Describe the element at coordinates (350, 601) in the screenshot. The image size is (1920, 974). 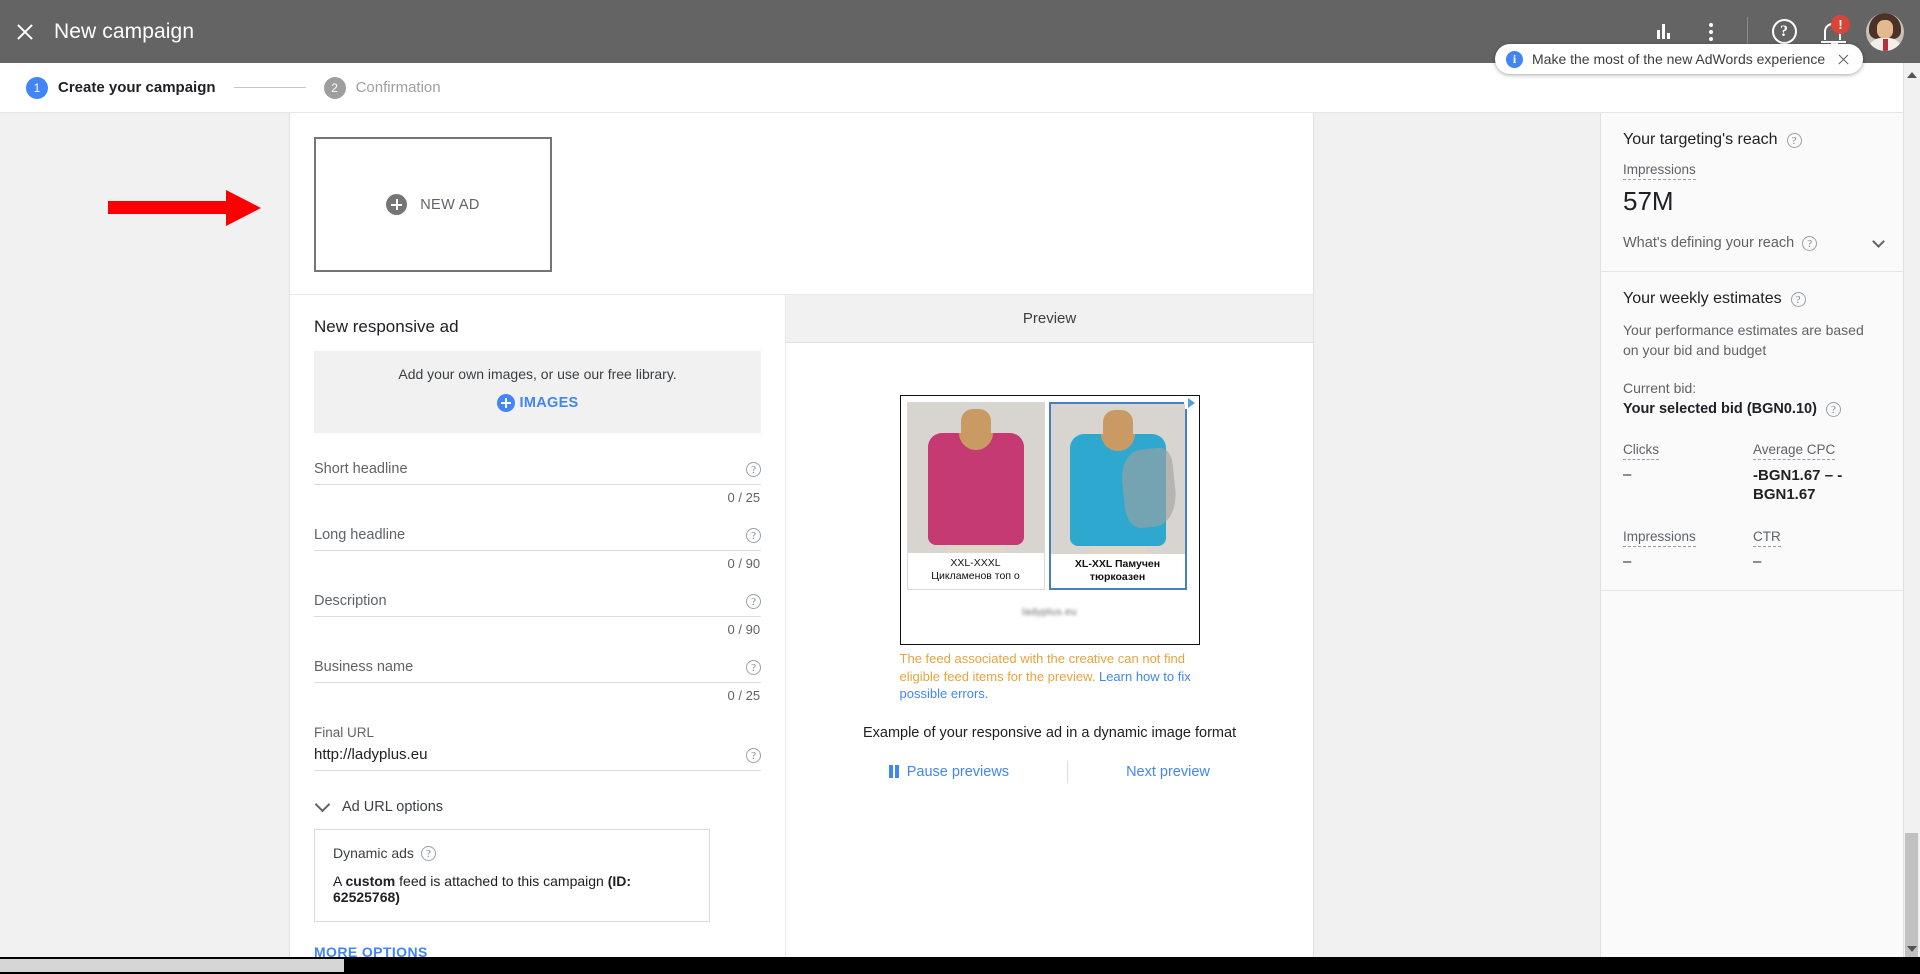
I see `field-label: Description` at that location.